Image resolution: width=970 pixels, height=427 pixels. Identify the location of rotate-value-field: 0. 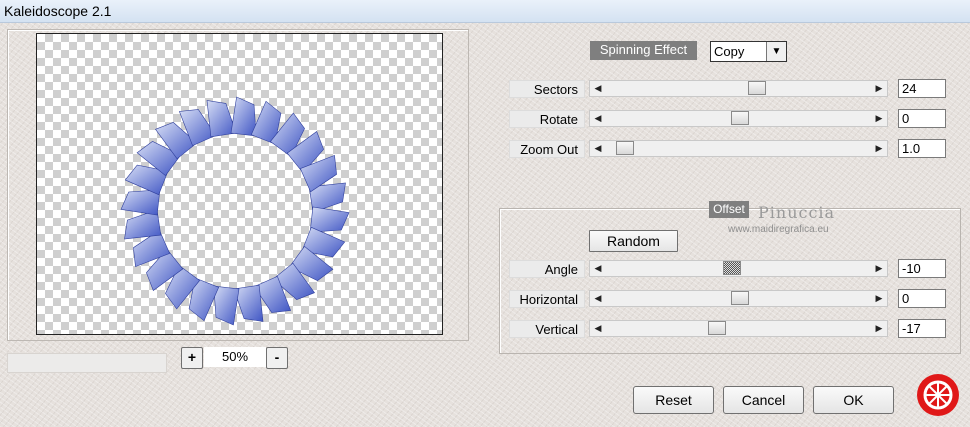
(922, 118).